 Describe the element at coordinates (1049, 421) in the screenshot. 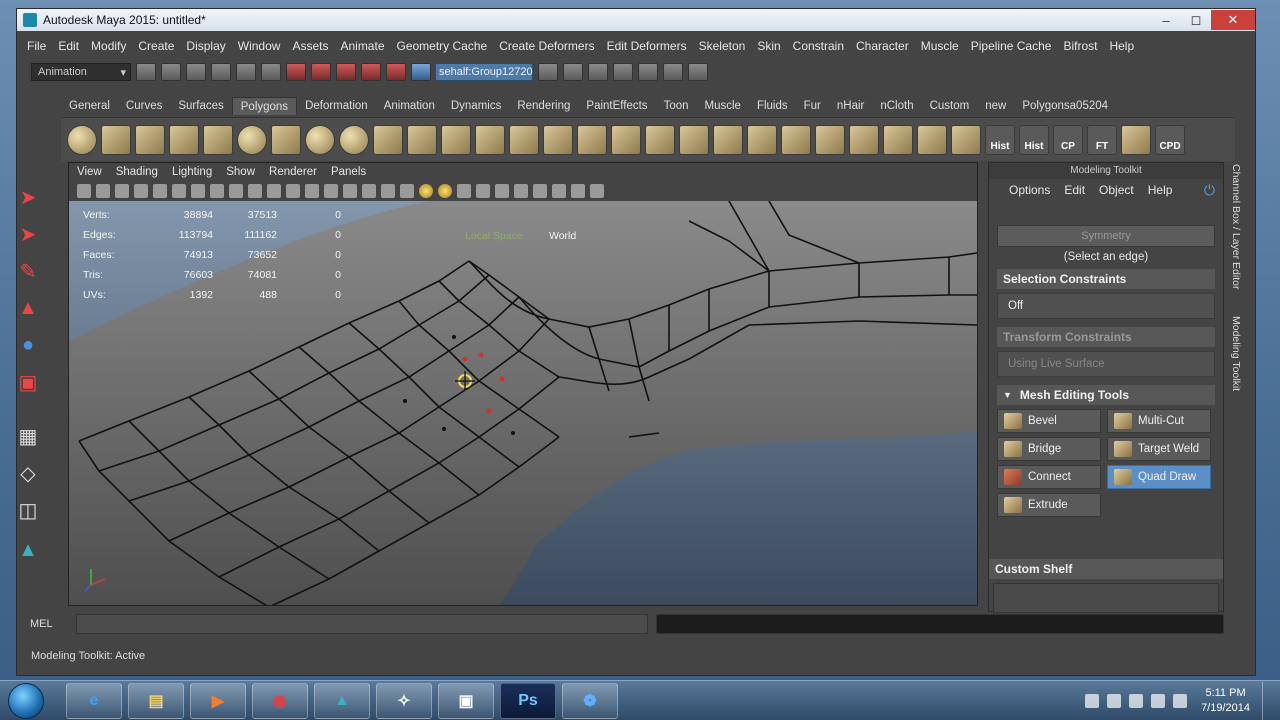

I see `bevel-tool-button: Bevel` at that location.